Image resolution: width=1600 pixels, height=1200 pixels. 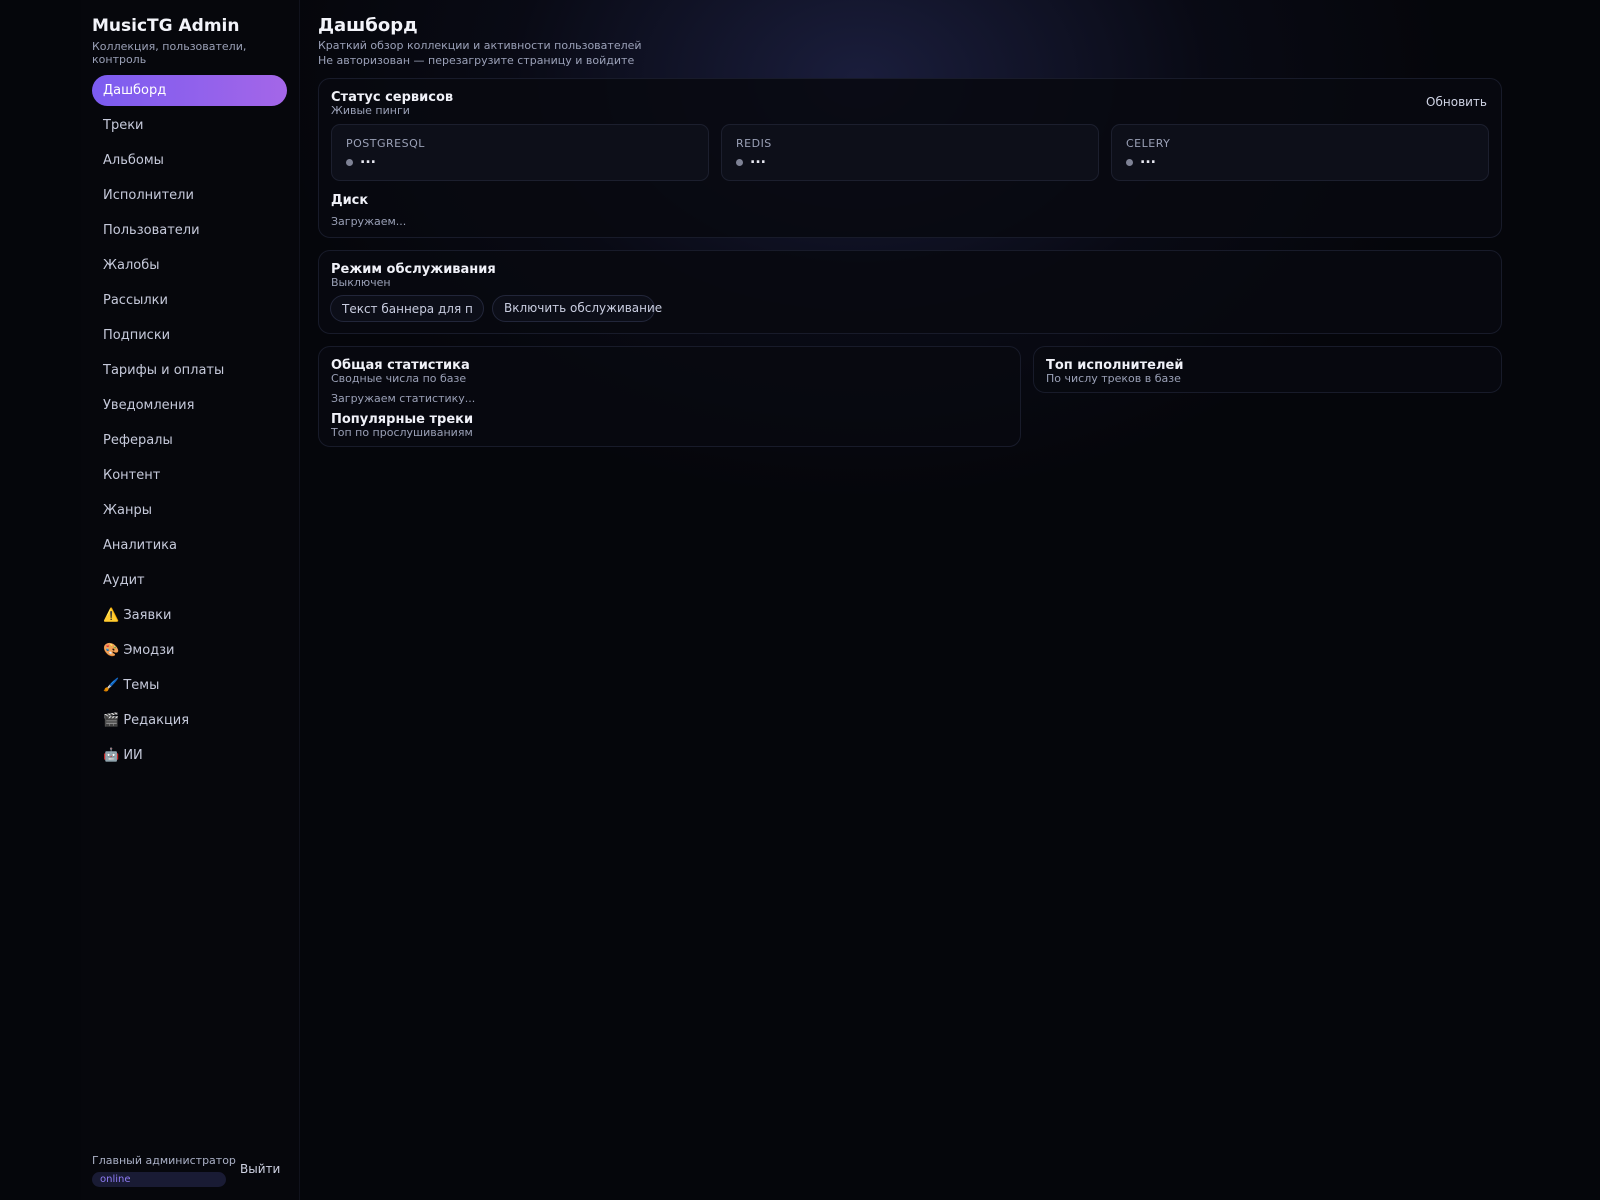 What do you see at coordinates (189, 335) in the screenshot?
I see `sidebar-item-subscriptions: Подписки` at bounding box center [189, 335].